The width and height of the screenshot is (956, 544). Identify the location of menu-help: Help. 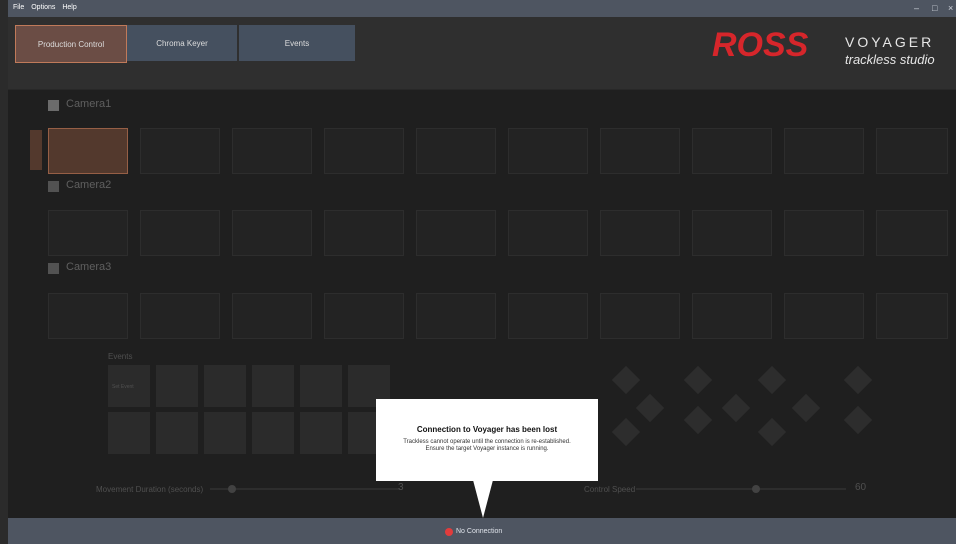
(69, 7).